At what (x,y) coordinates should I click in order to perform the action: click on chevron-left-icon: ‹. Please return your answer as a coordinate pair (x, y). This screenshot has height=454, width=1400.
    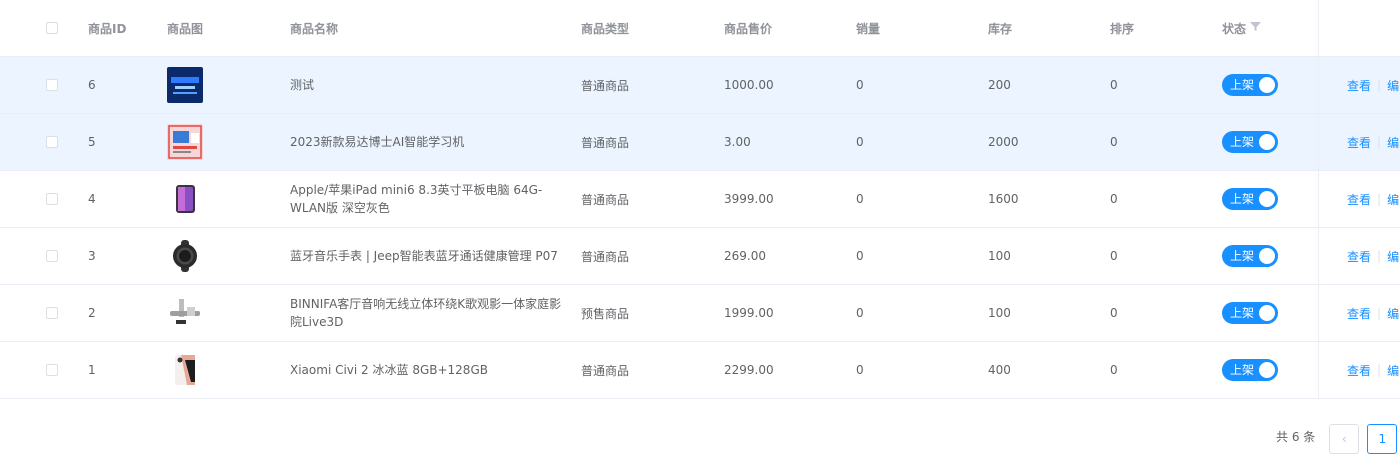
    Looking at the image, I should click on (1344, 439).